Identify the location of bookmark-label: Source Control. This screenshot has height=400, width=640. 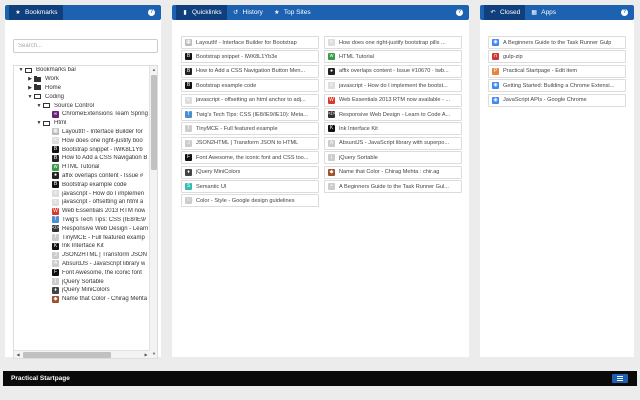
(74, 105).